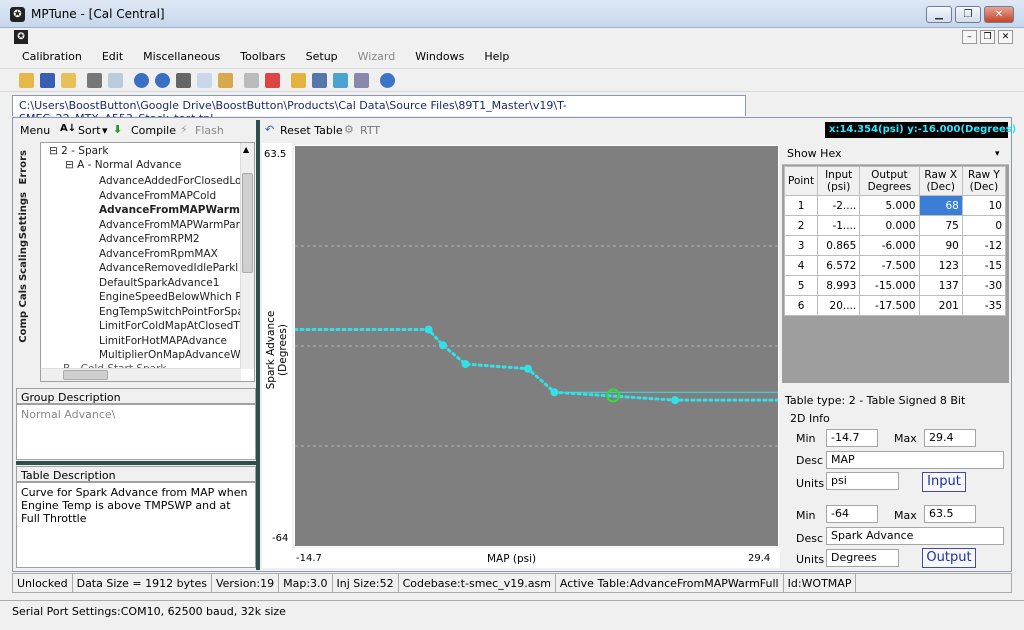 The image size is (1024, 630). What do you see at coordinates (94, 80) in the screenshot?
I see `print-icon` at bounding box center [94, 80].